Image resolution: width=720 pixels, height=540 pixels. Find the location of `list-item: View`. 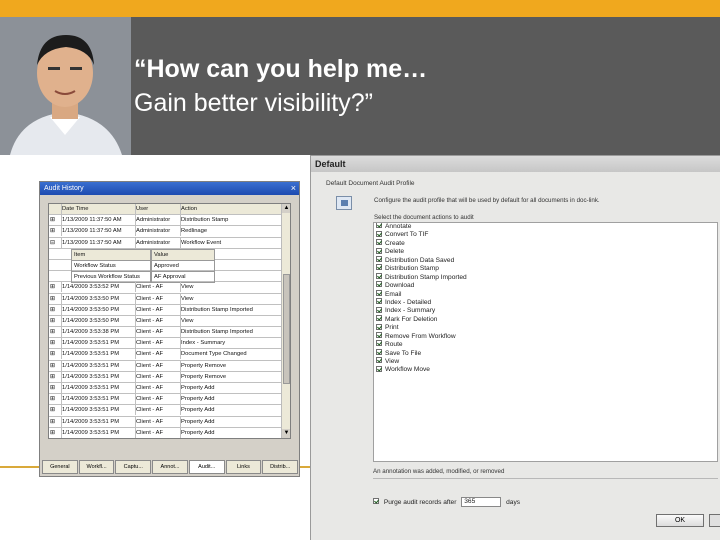

list-item: View is located at coordinates (545, 361).